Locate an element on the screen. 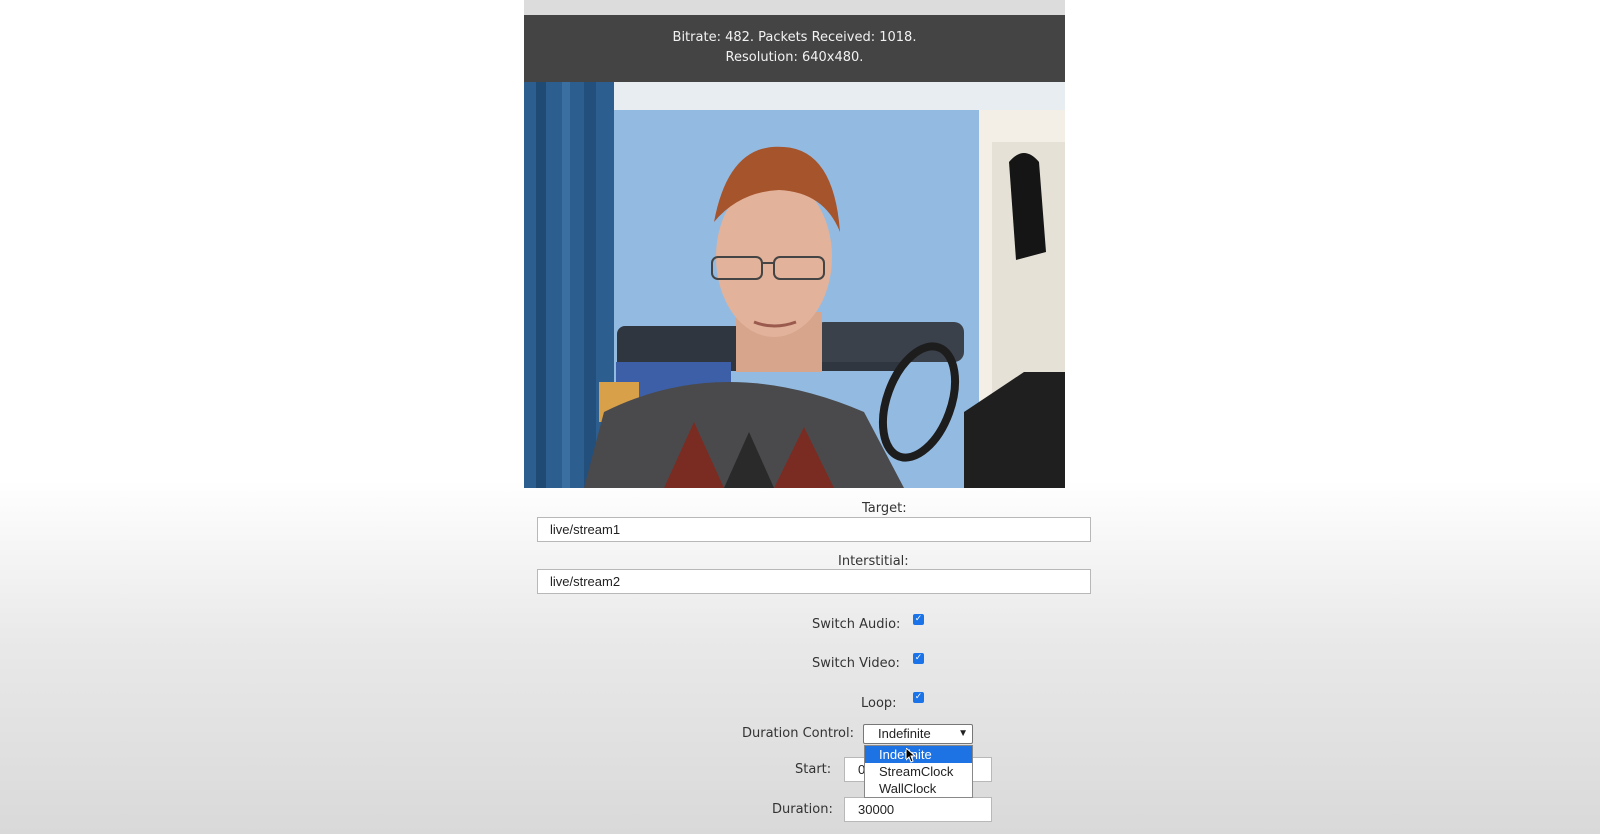 This screenshot has width=1600, height=834. switch-video-checkbox: ✓ is located at coordinates (918, 658).